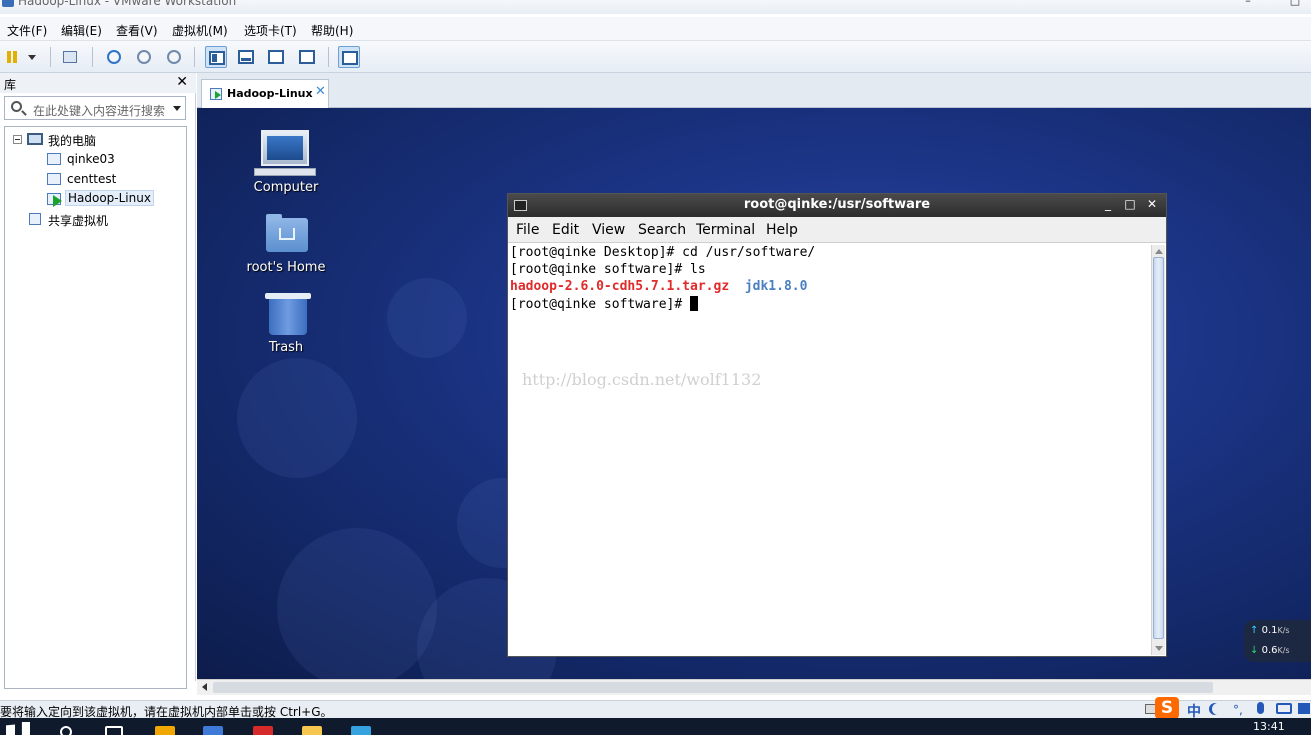 The width and height of the screenshot is (1311, 735). I want to click on taskbar-explorer-icon, so click(312, 730).